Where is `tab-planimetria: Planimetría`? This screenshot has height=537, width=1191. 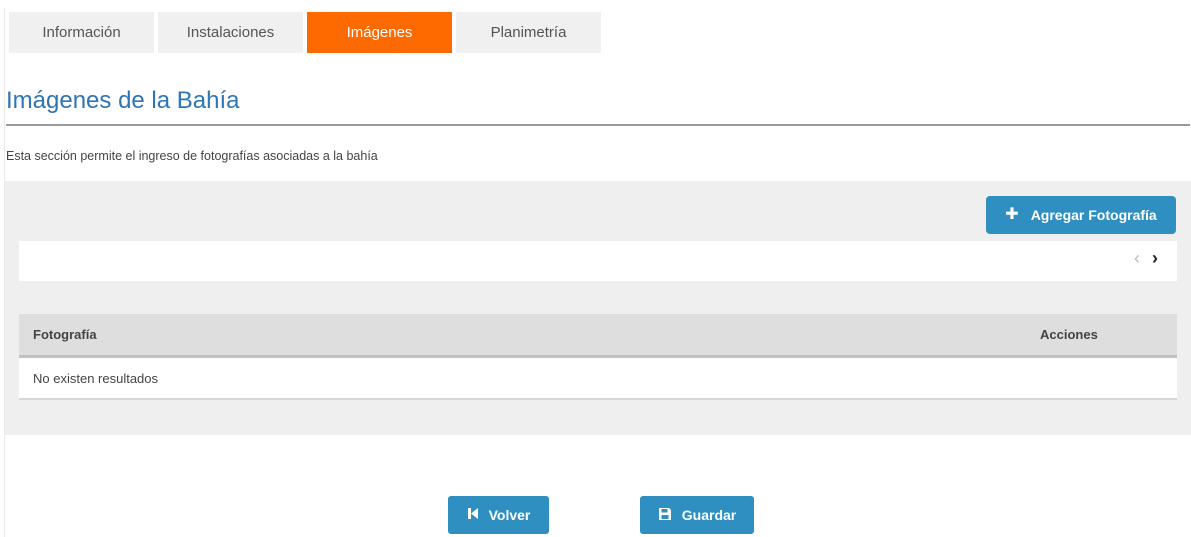 tab-planimetria: Planimetría is located at coordinates (528, 32).